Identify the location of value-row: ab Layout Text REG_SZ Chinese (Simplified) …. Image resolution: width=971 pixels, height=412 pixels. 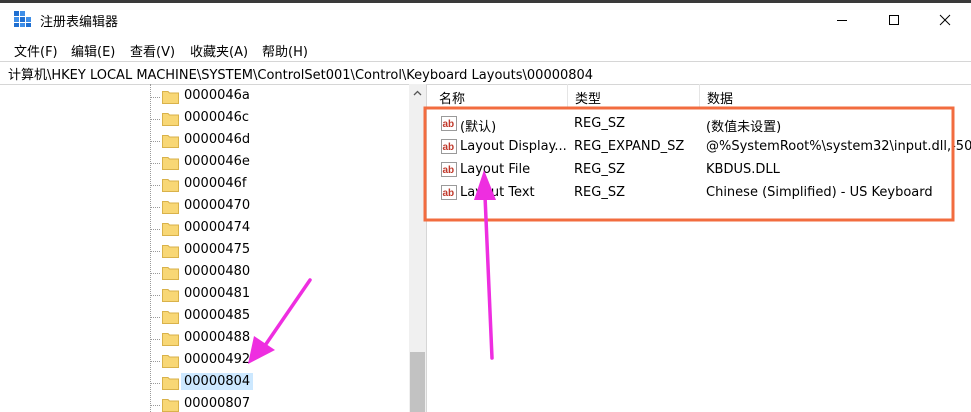
(701, 193).